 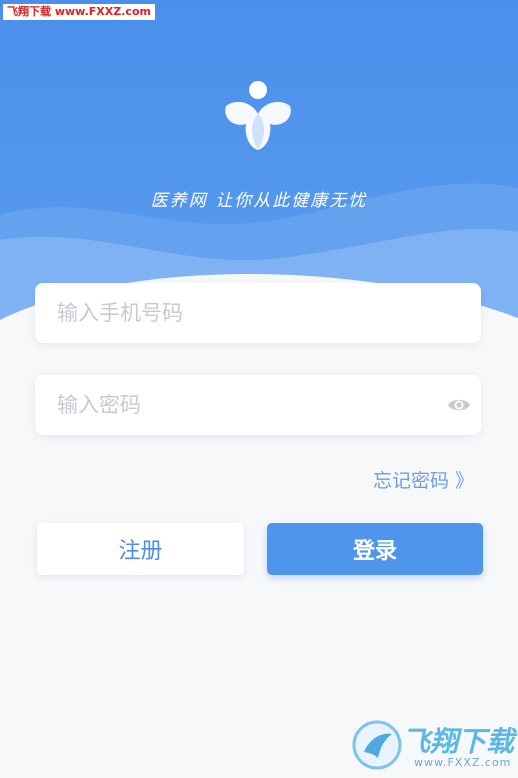 What do you see at coordinates (79, 12) in the screenshot?
I see `watermark-top: 飞翔下载 www.FXXZ.com` at bounding box center [79, 12].